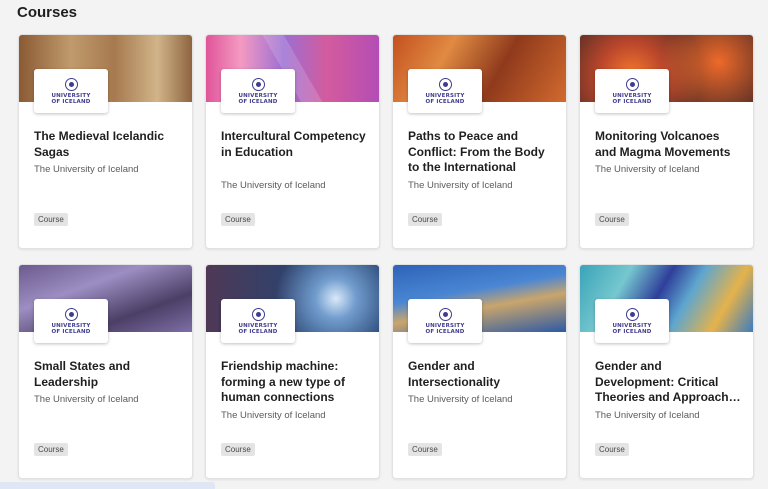  Describe the element at coordinates (107, 485) in the screenshot. I see `status-bar` at that location.